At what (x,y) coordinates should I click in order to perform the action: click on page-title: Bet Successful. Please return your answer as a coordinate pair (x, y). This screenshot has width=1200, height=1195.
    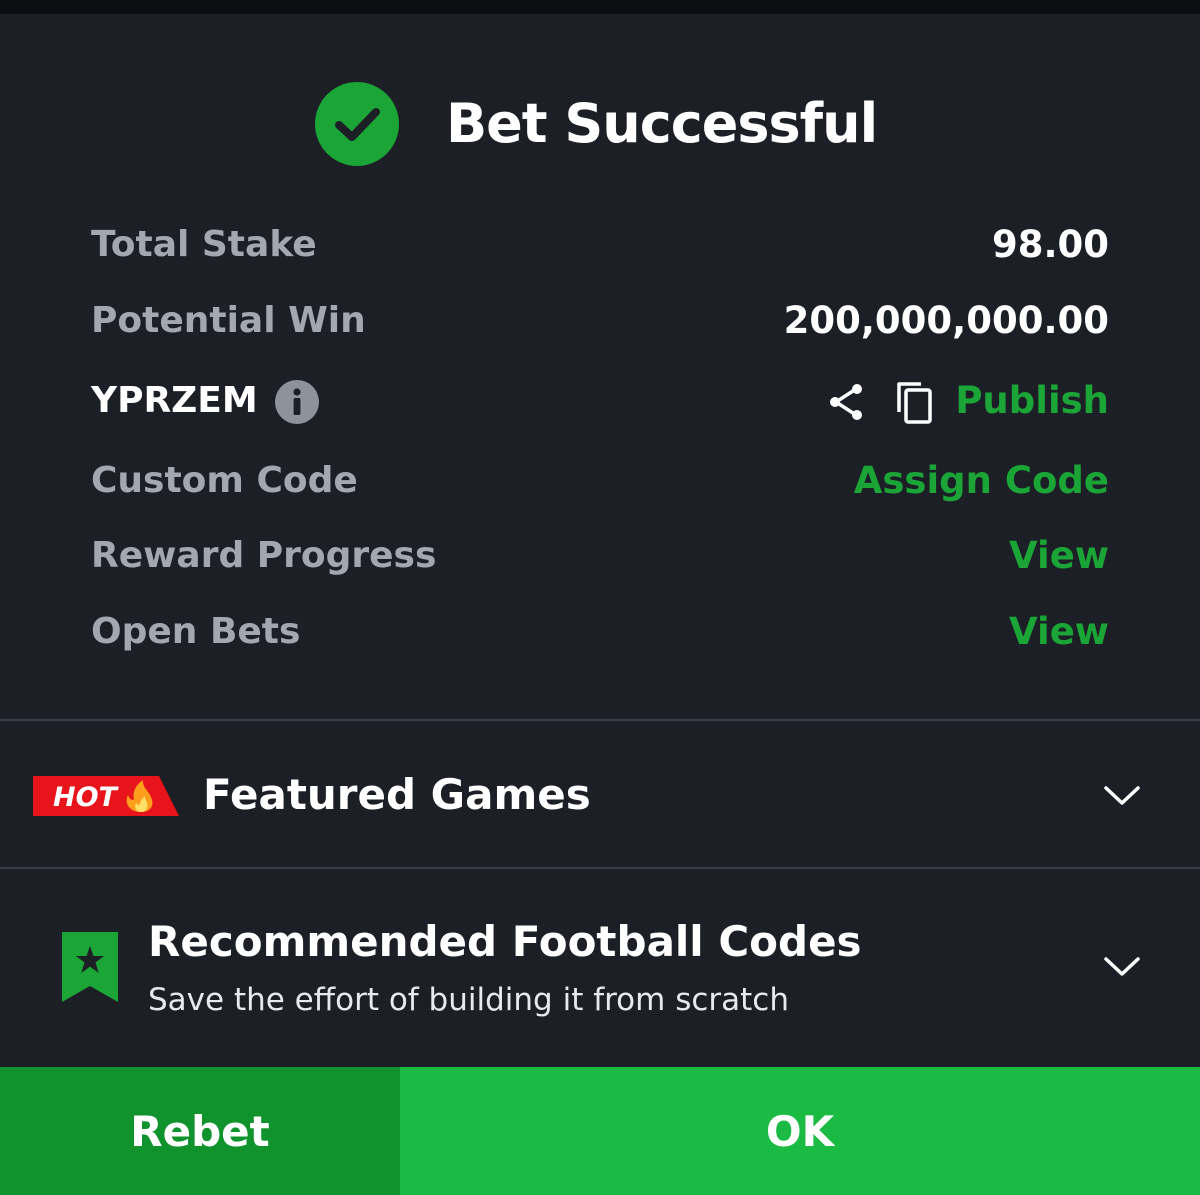
    Looking at the image, I should click on (662, 123).